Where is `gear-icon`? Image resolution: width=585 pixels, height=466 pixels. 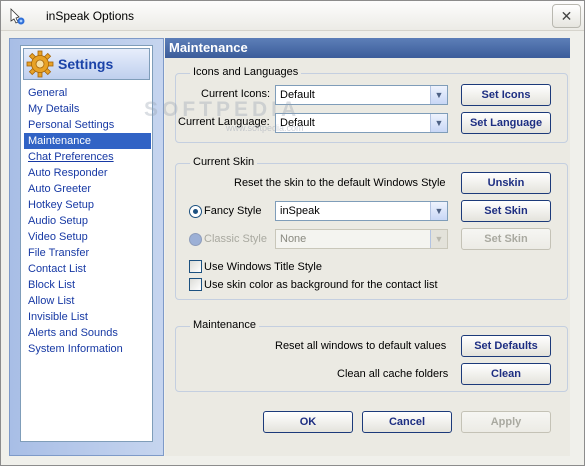
gear-icon is located at coordinates (40, 64).